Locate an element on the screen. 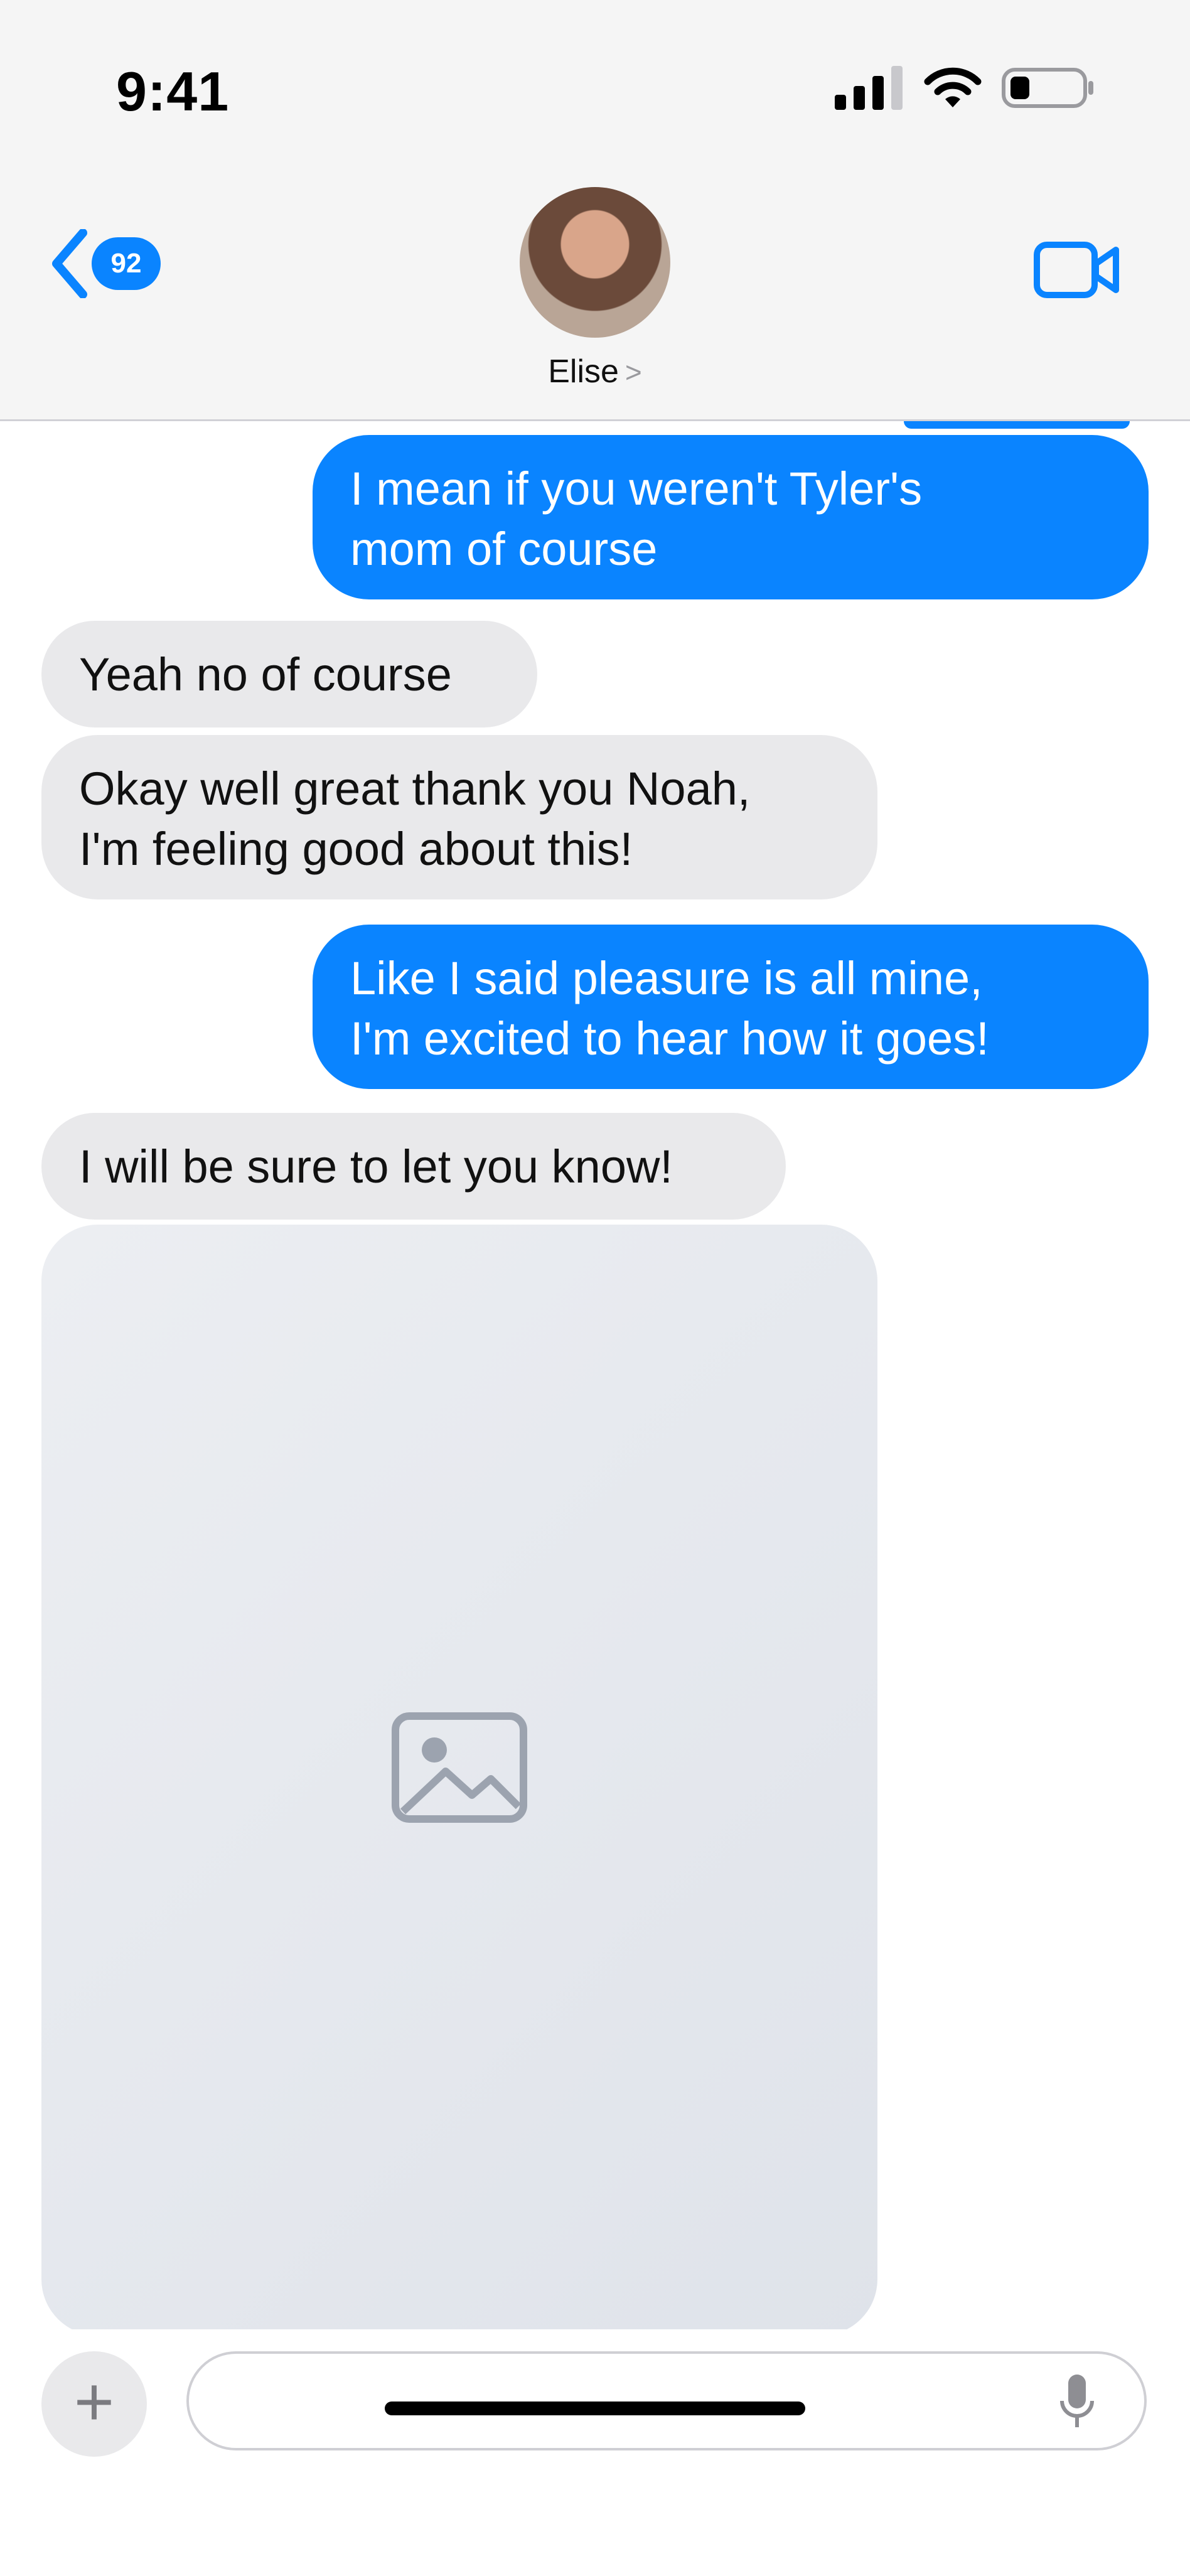 This screenshot has height=2576, width=1190. message-text: I'm excited to hear how it goes! is located at coordinates (669, 1038).